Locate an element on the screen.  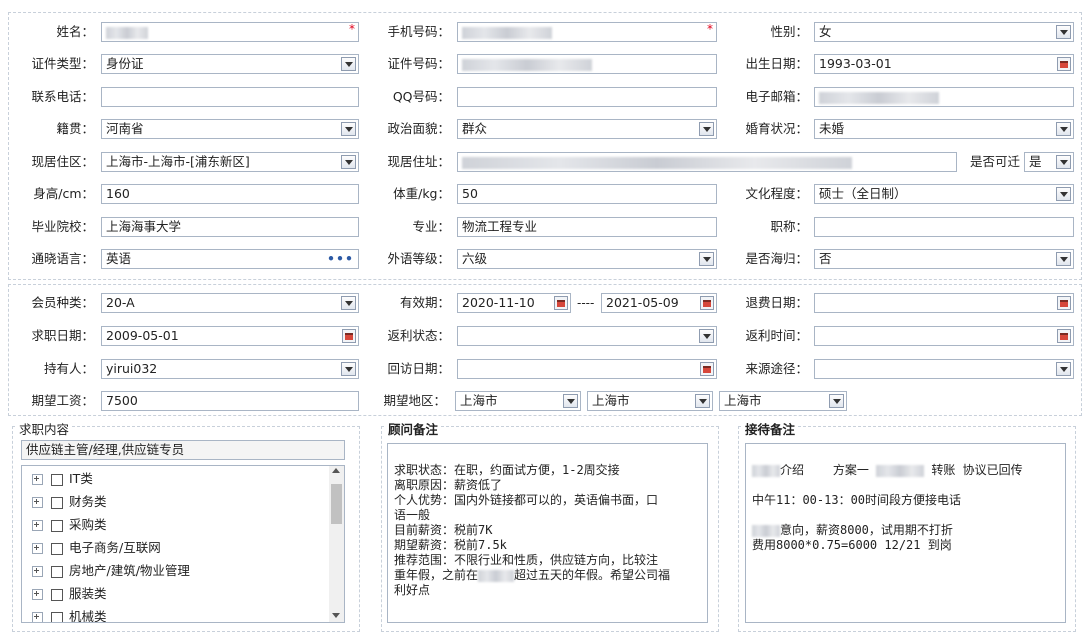
job-category-tree: IT类 财务类 采购类 电子商务/互联网房地产/建筑/物业管理服装类 机械类 is located at coordinates (183, 544).